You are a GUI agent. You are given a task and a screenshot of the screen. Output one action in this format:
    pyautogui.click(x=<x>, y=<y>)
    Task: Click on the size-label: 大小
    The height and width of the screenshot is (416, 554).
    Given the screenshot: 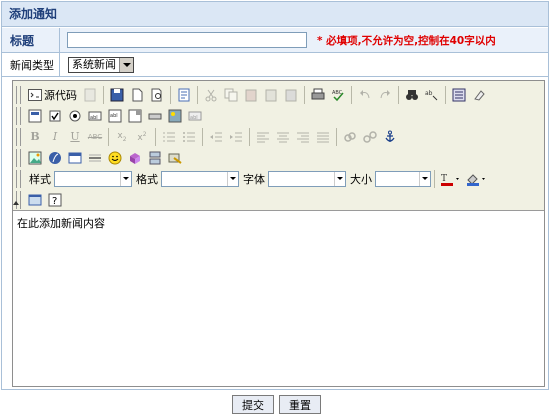 What is the action you would take?
    pyautogui.click(x=361, y=179)
    